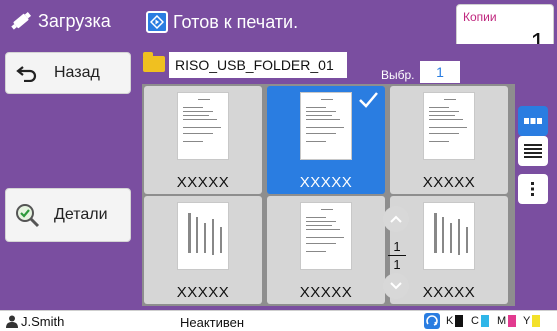  I want to click on grid-view-icon, so click(533, 121).